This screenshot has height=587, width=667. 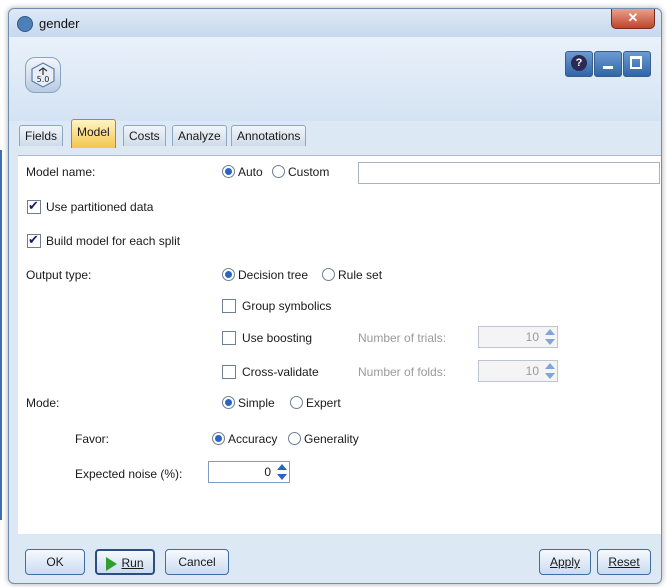 I want to click on model-name-input, so click(x=509, y=173).